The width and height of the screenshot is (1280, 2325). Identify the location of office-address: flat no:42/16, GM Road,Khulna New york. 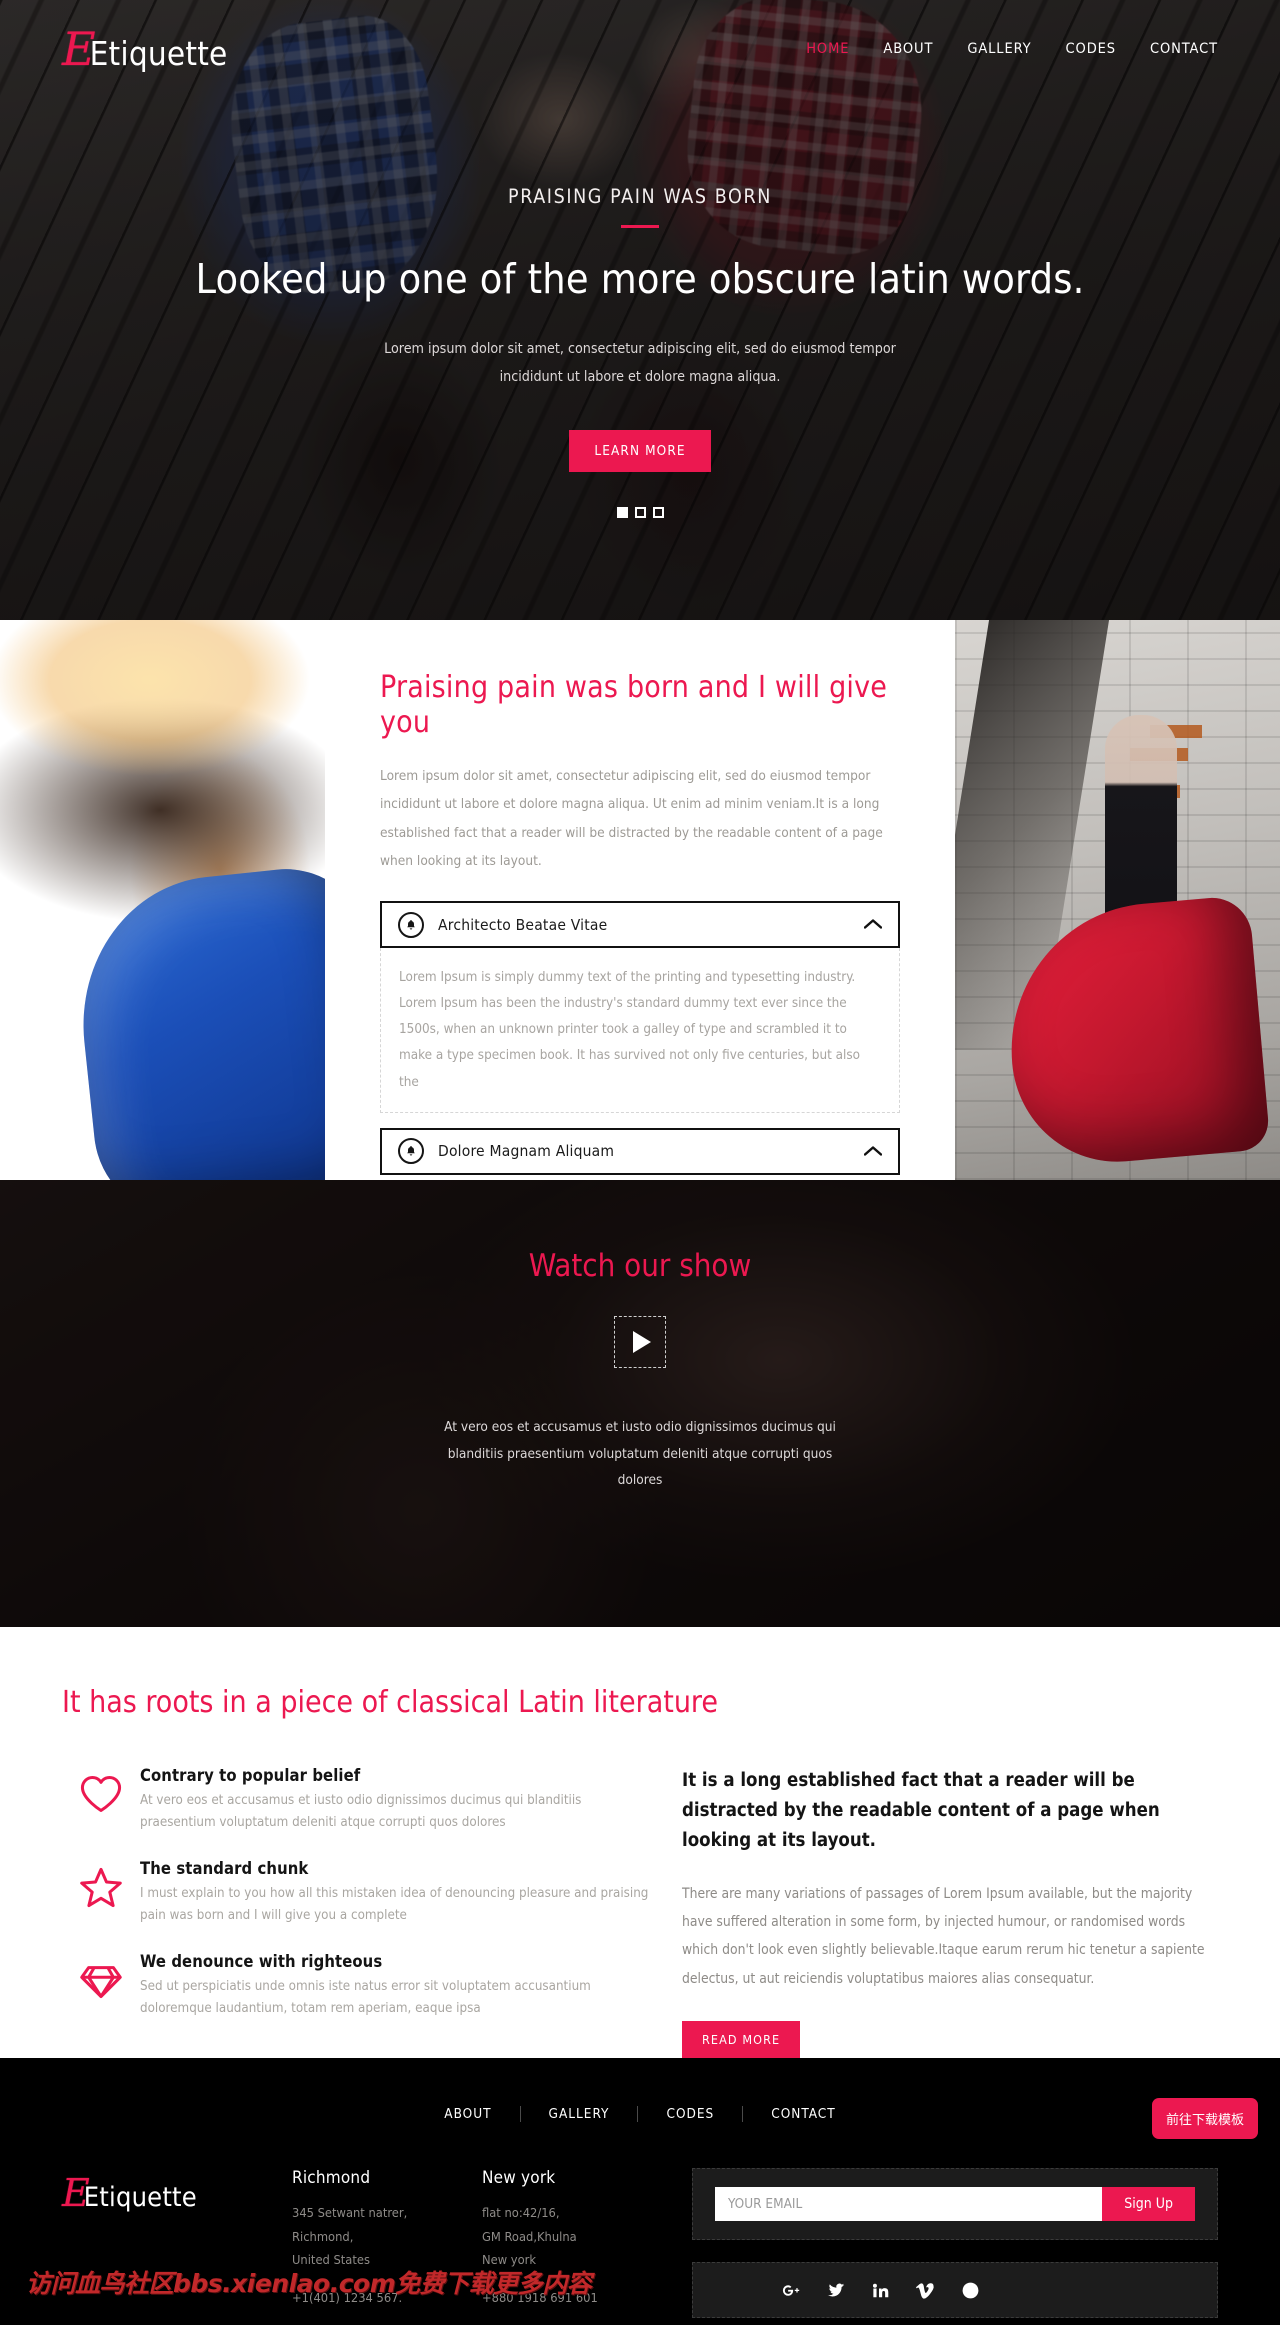
(529, 2237).